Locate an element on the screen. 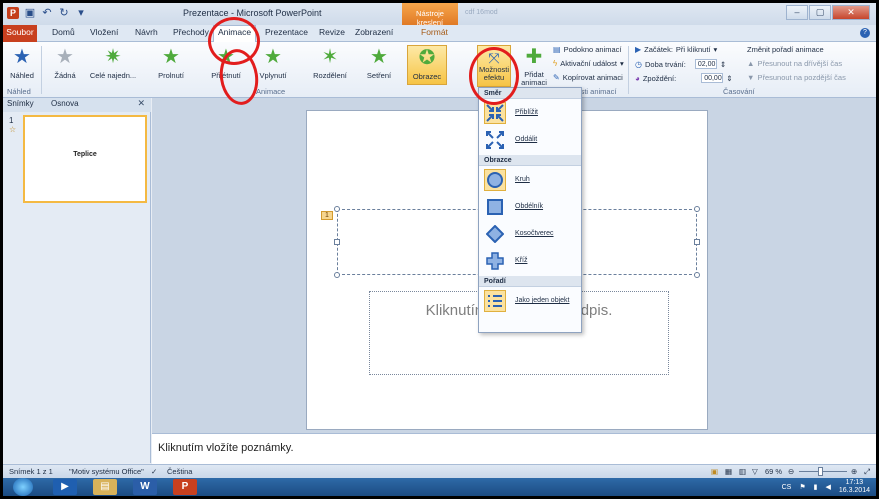  delay-icon: ◕ is located at coordinates (637, 78).